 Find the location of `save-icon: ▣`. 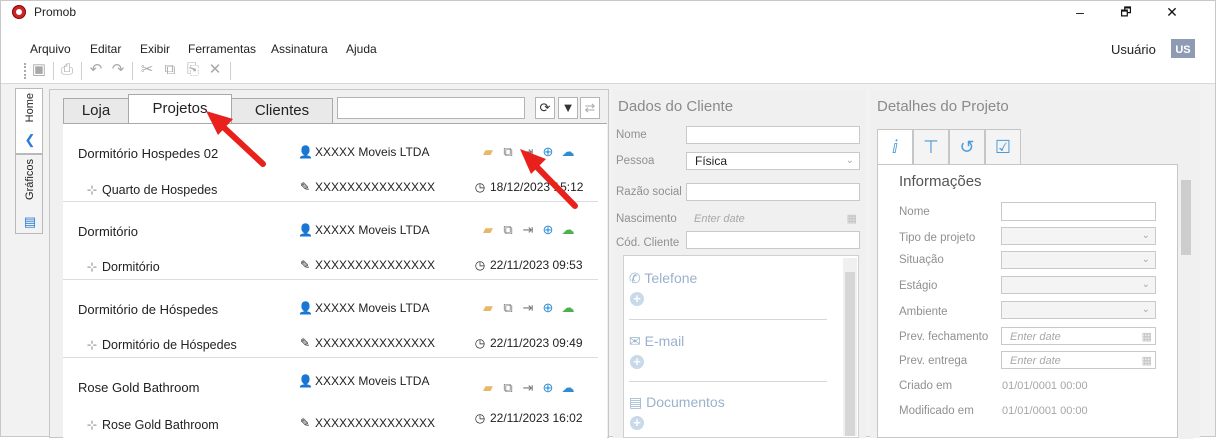

save-icon: ▣ is located at coordinates (39, 70).